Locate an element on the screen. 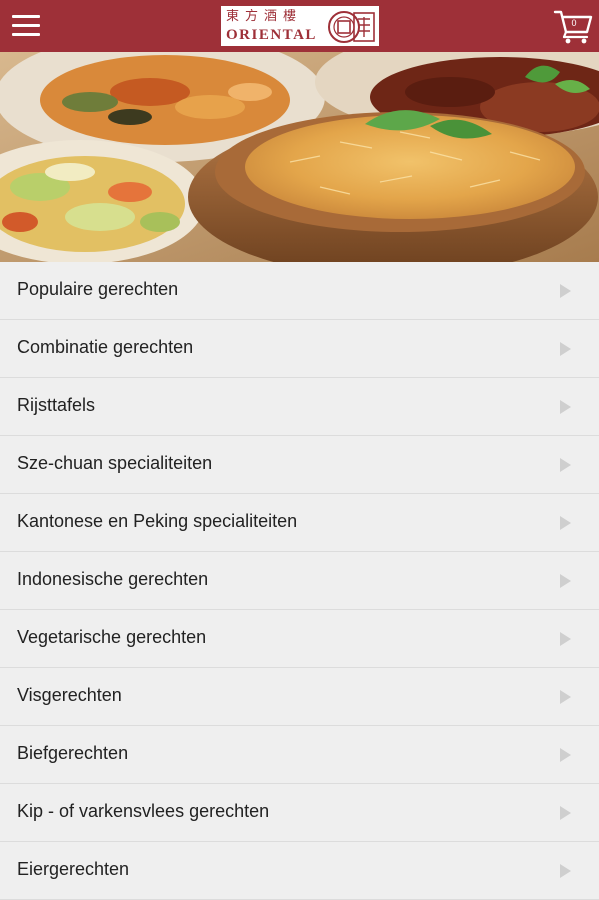 This screenshot has height=900, width=599. logo-seal-icon is located at coordinates (351, 27).